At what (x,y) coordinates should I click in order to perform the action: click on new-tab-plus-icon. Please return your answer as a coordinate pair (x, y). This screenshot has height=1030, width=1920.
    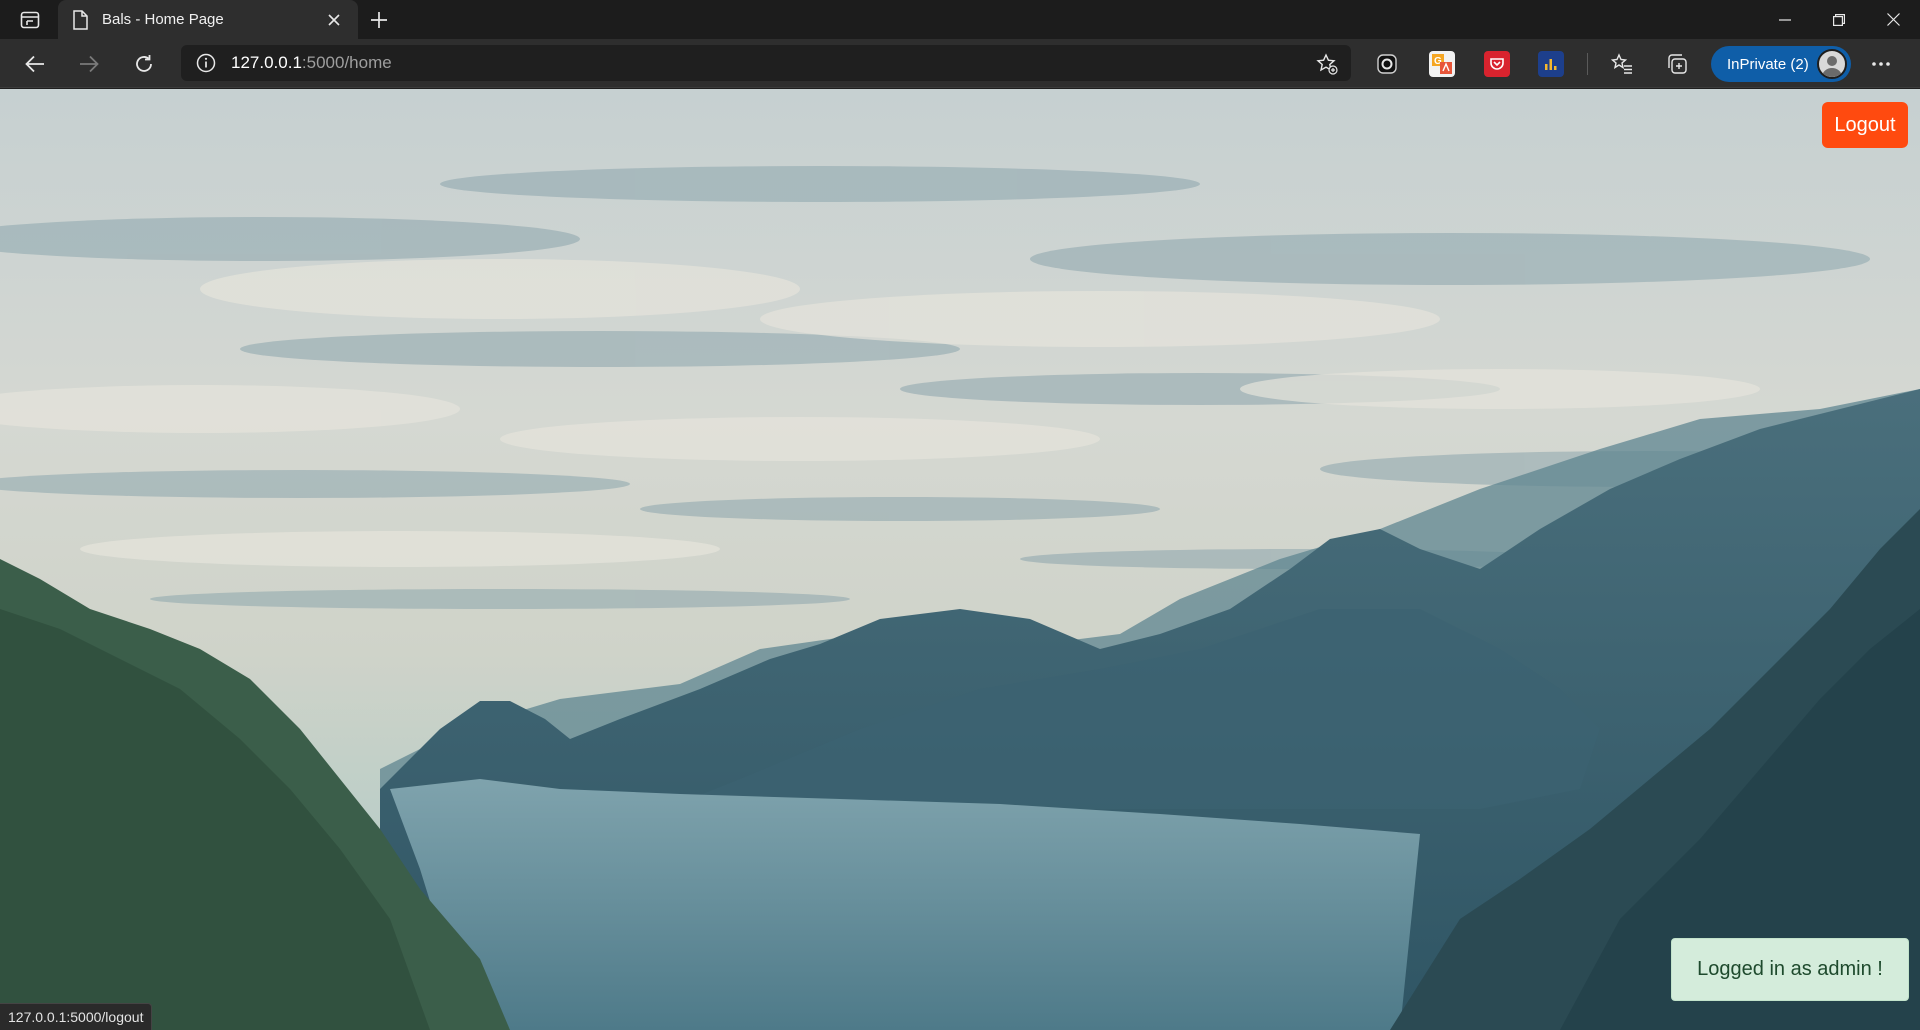
    Looking at the image, I should click on (379, 20).